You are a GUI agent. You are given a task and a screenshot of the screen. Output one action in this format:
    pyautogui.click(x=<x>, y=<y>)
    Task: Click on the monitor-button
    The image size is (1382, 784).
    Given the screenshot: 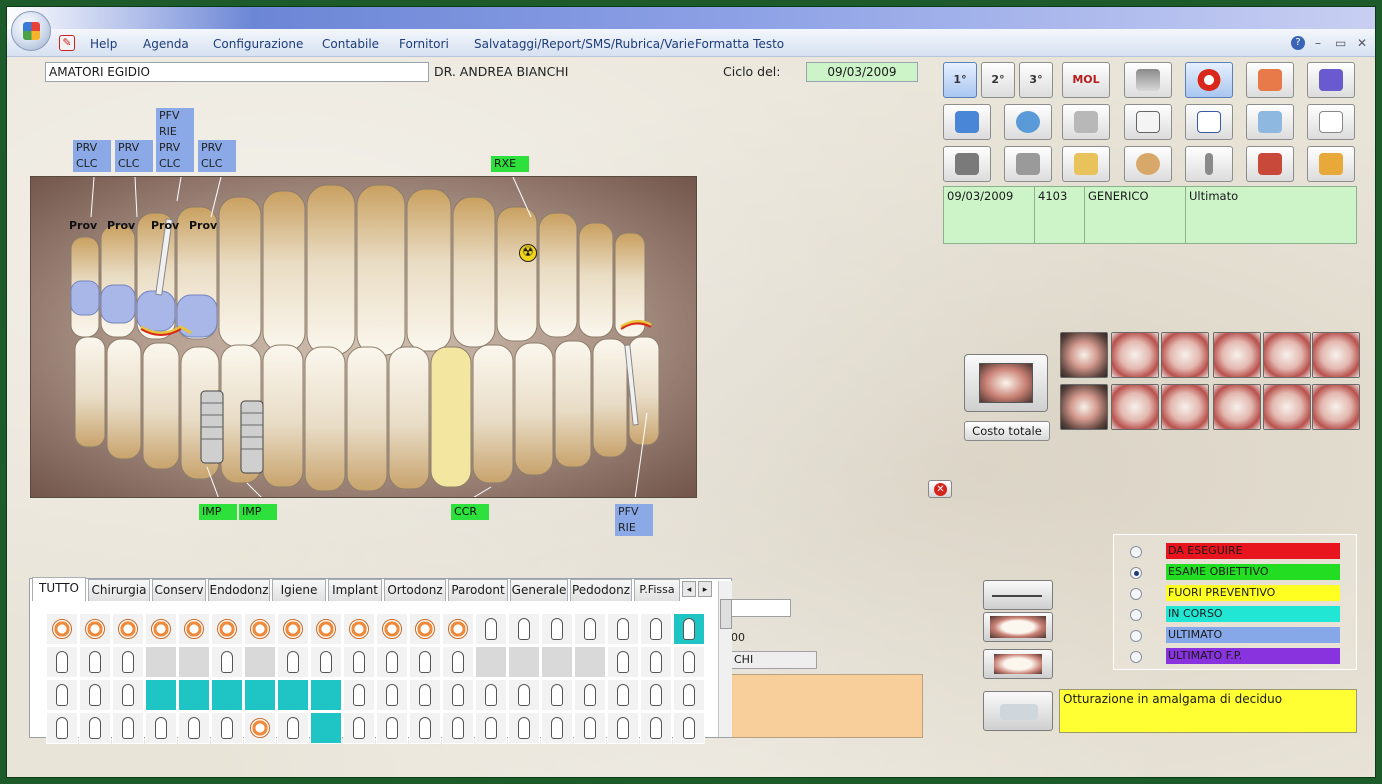 What is the action you would take?
    pyautogui.click(x=967, y=122)
    